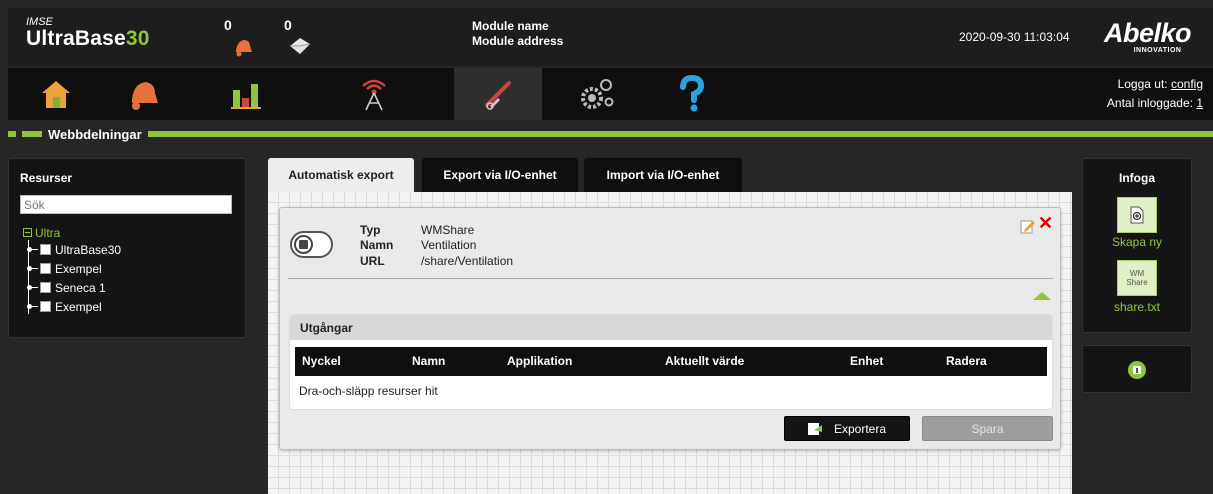 The height and width of the screenshot is (494, 1213). What do you see at coordinates (663, 175) in the screenshot?
I see `tab-import-io: Import via I/O-enhet` at bounding box center [663, 175].